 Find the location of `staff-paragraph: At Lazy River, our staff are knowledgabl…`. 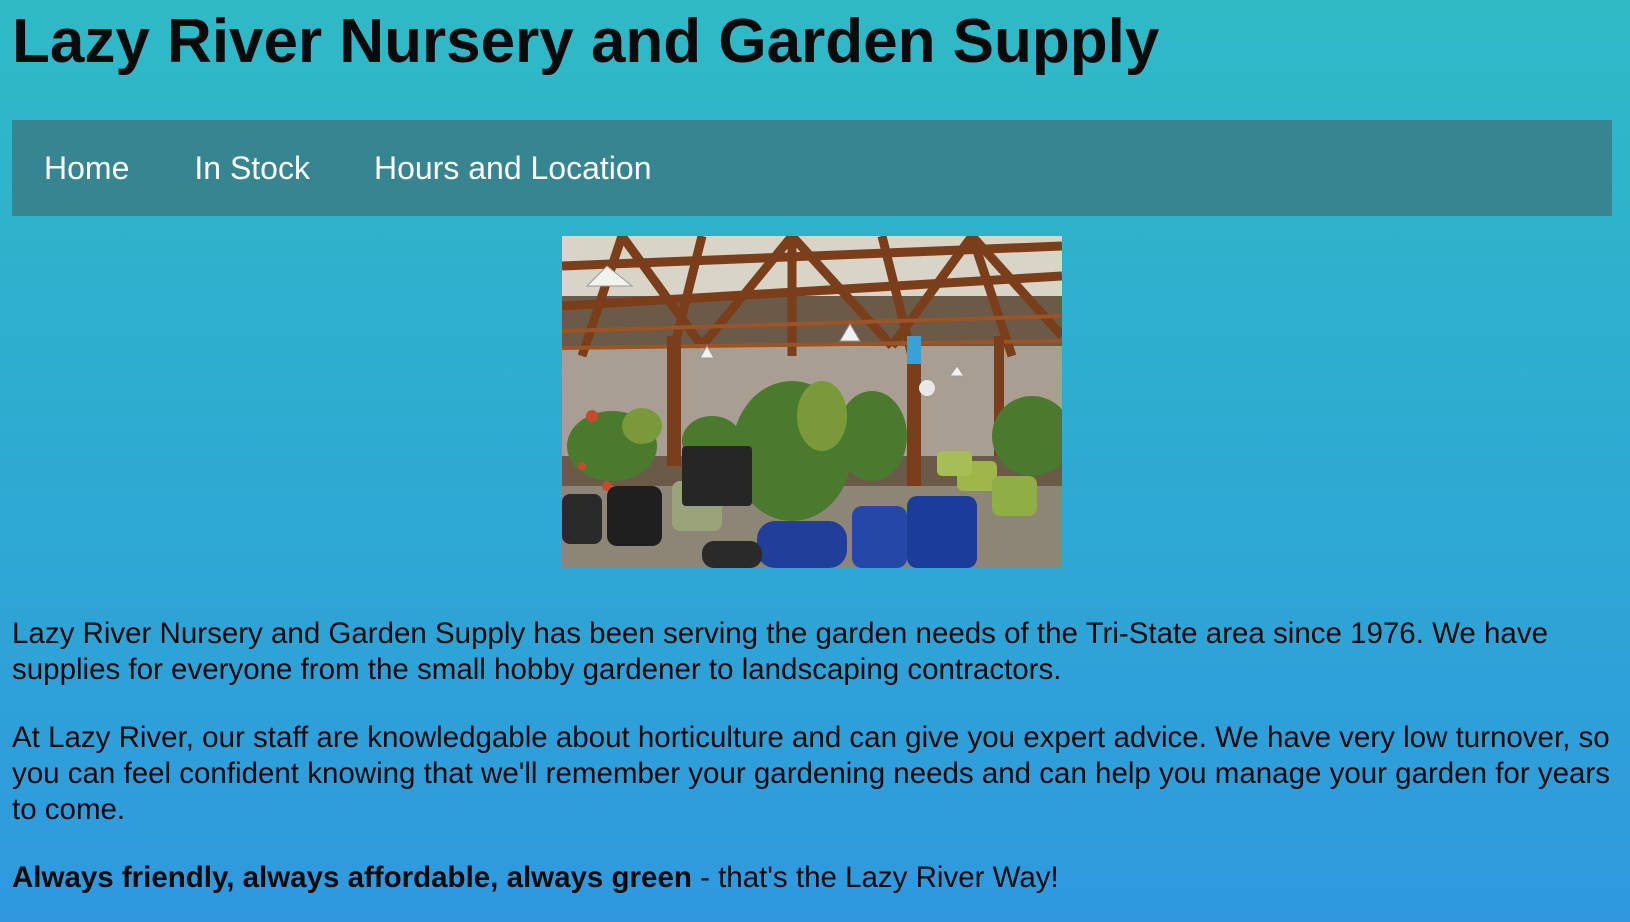

staff-paragraph: At Lazy River, our staff are knowledgabl… is located at coordinates (811, 773).